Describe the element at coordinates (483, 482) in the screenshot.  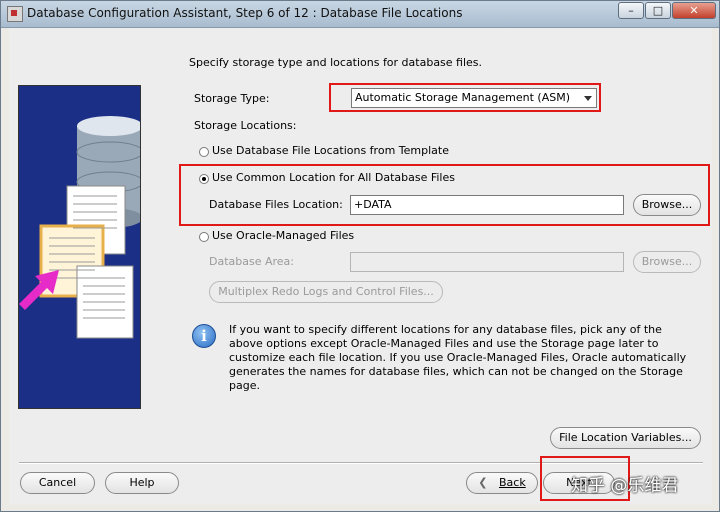
I see `back-arrow-icon: ❮` at that location.